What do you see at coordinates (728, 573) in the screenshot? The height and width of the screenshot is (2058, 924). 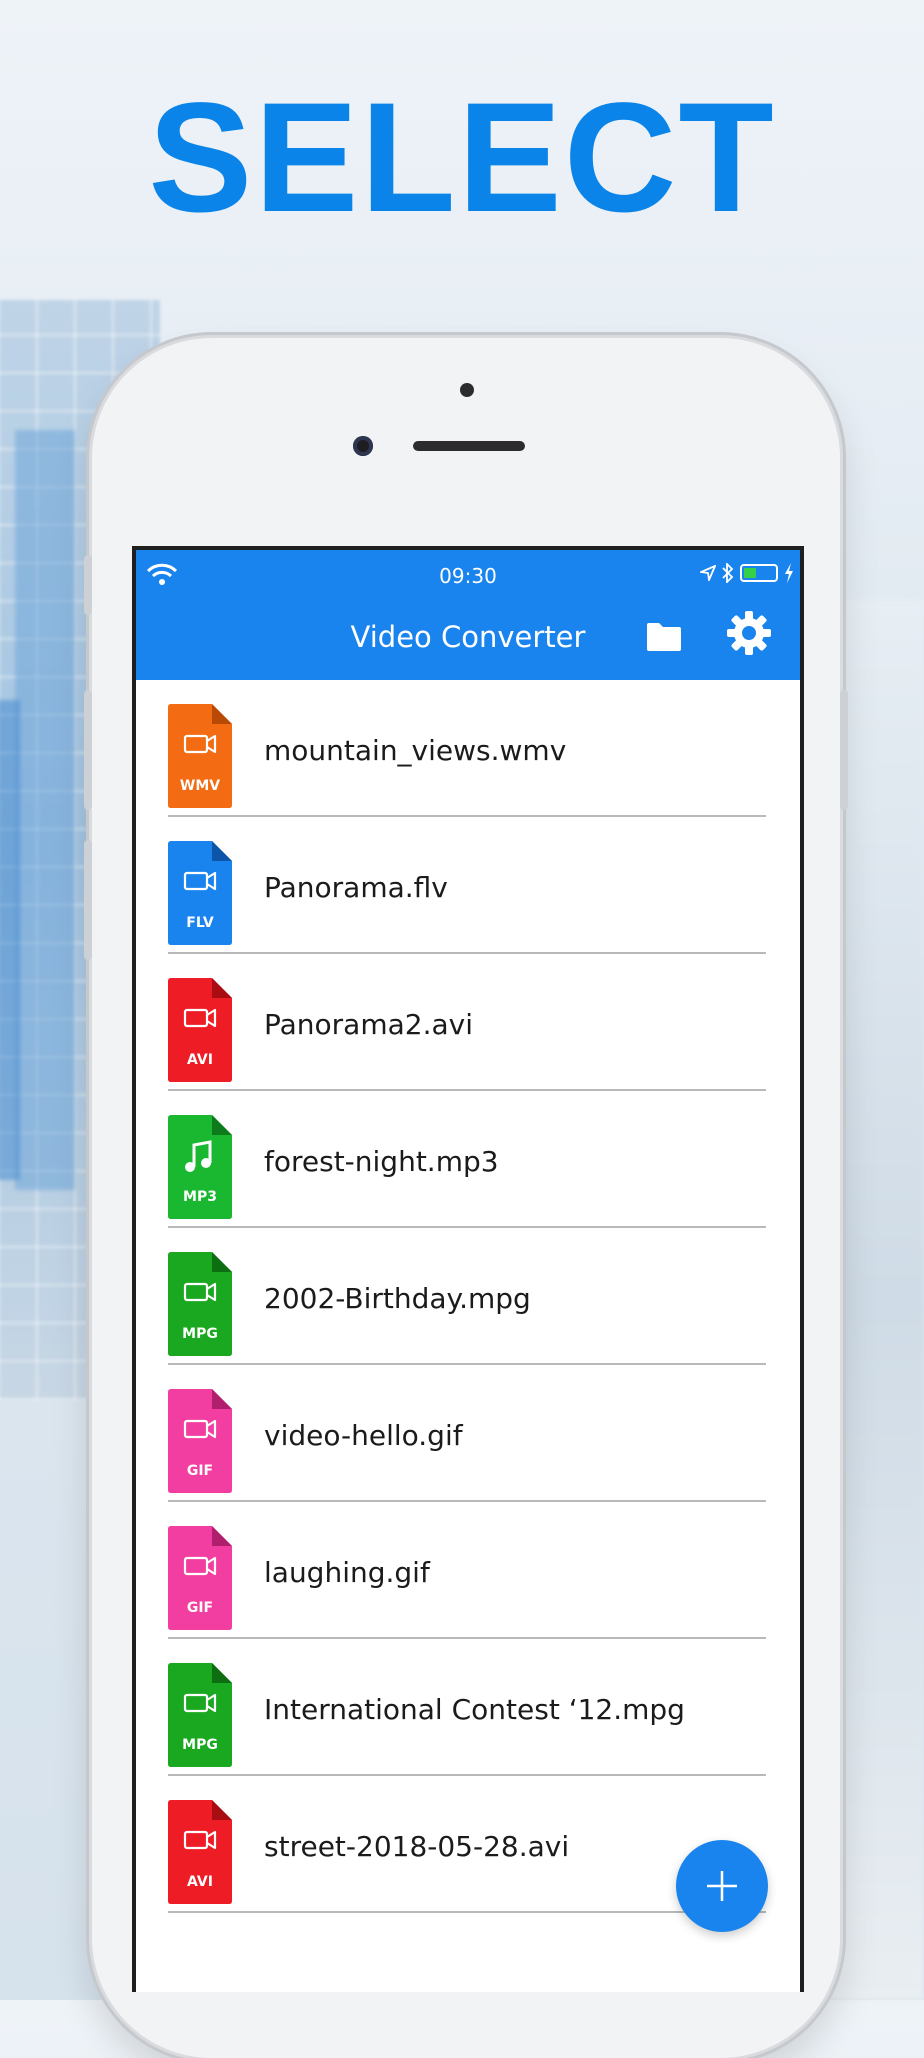 I see `bluetooth-icon` at bounding box center [728, 573].